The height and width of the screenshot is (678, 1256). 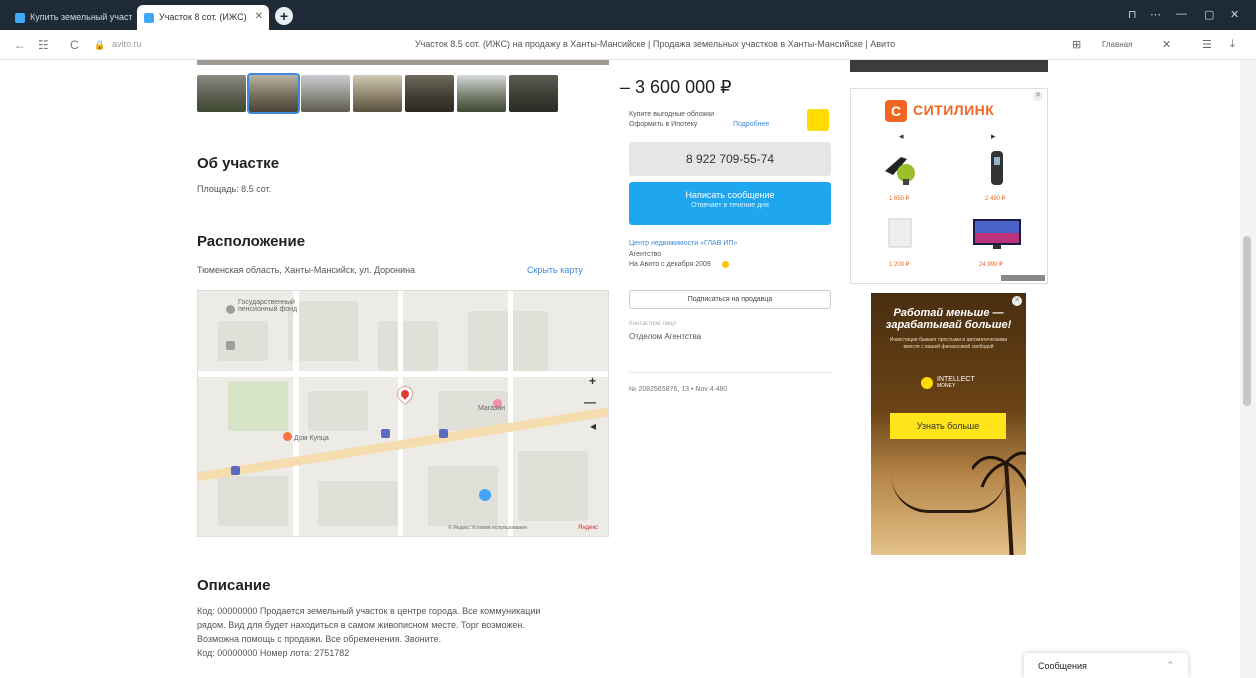 I want to click on new-tab-button: +, so click(x=284, y=16).